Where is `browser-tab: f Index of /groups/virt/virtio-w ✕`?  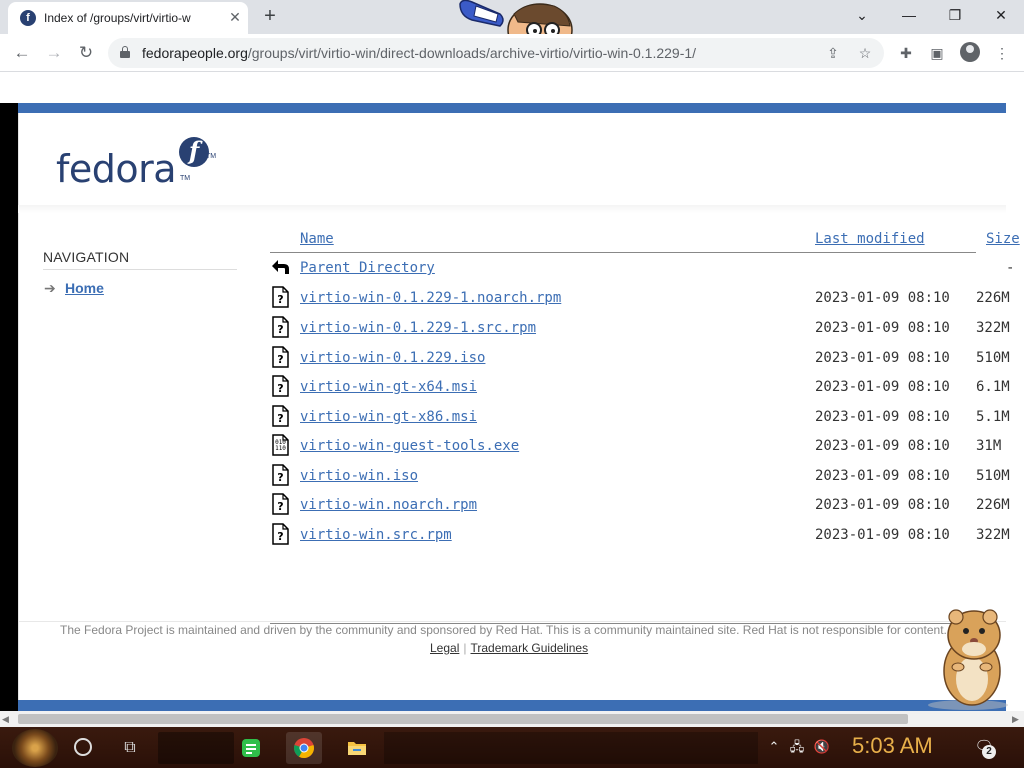 browser-tab: f Index of /groups/virt/virtio-w ✕ is located at coordinates (128, 18).